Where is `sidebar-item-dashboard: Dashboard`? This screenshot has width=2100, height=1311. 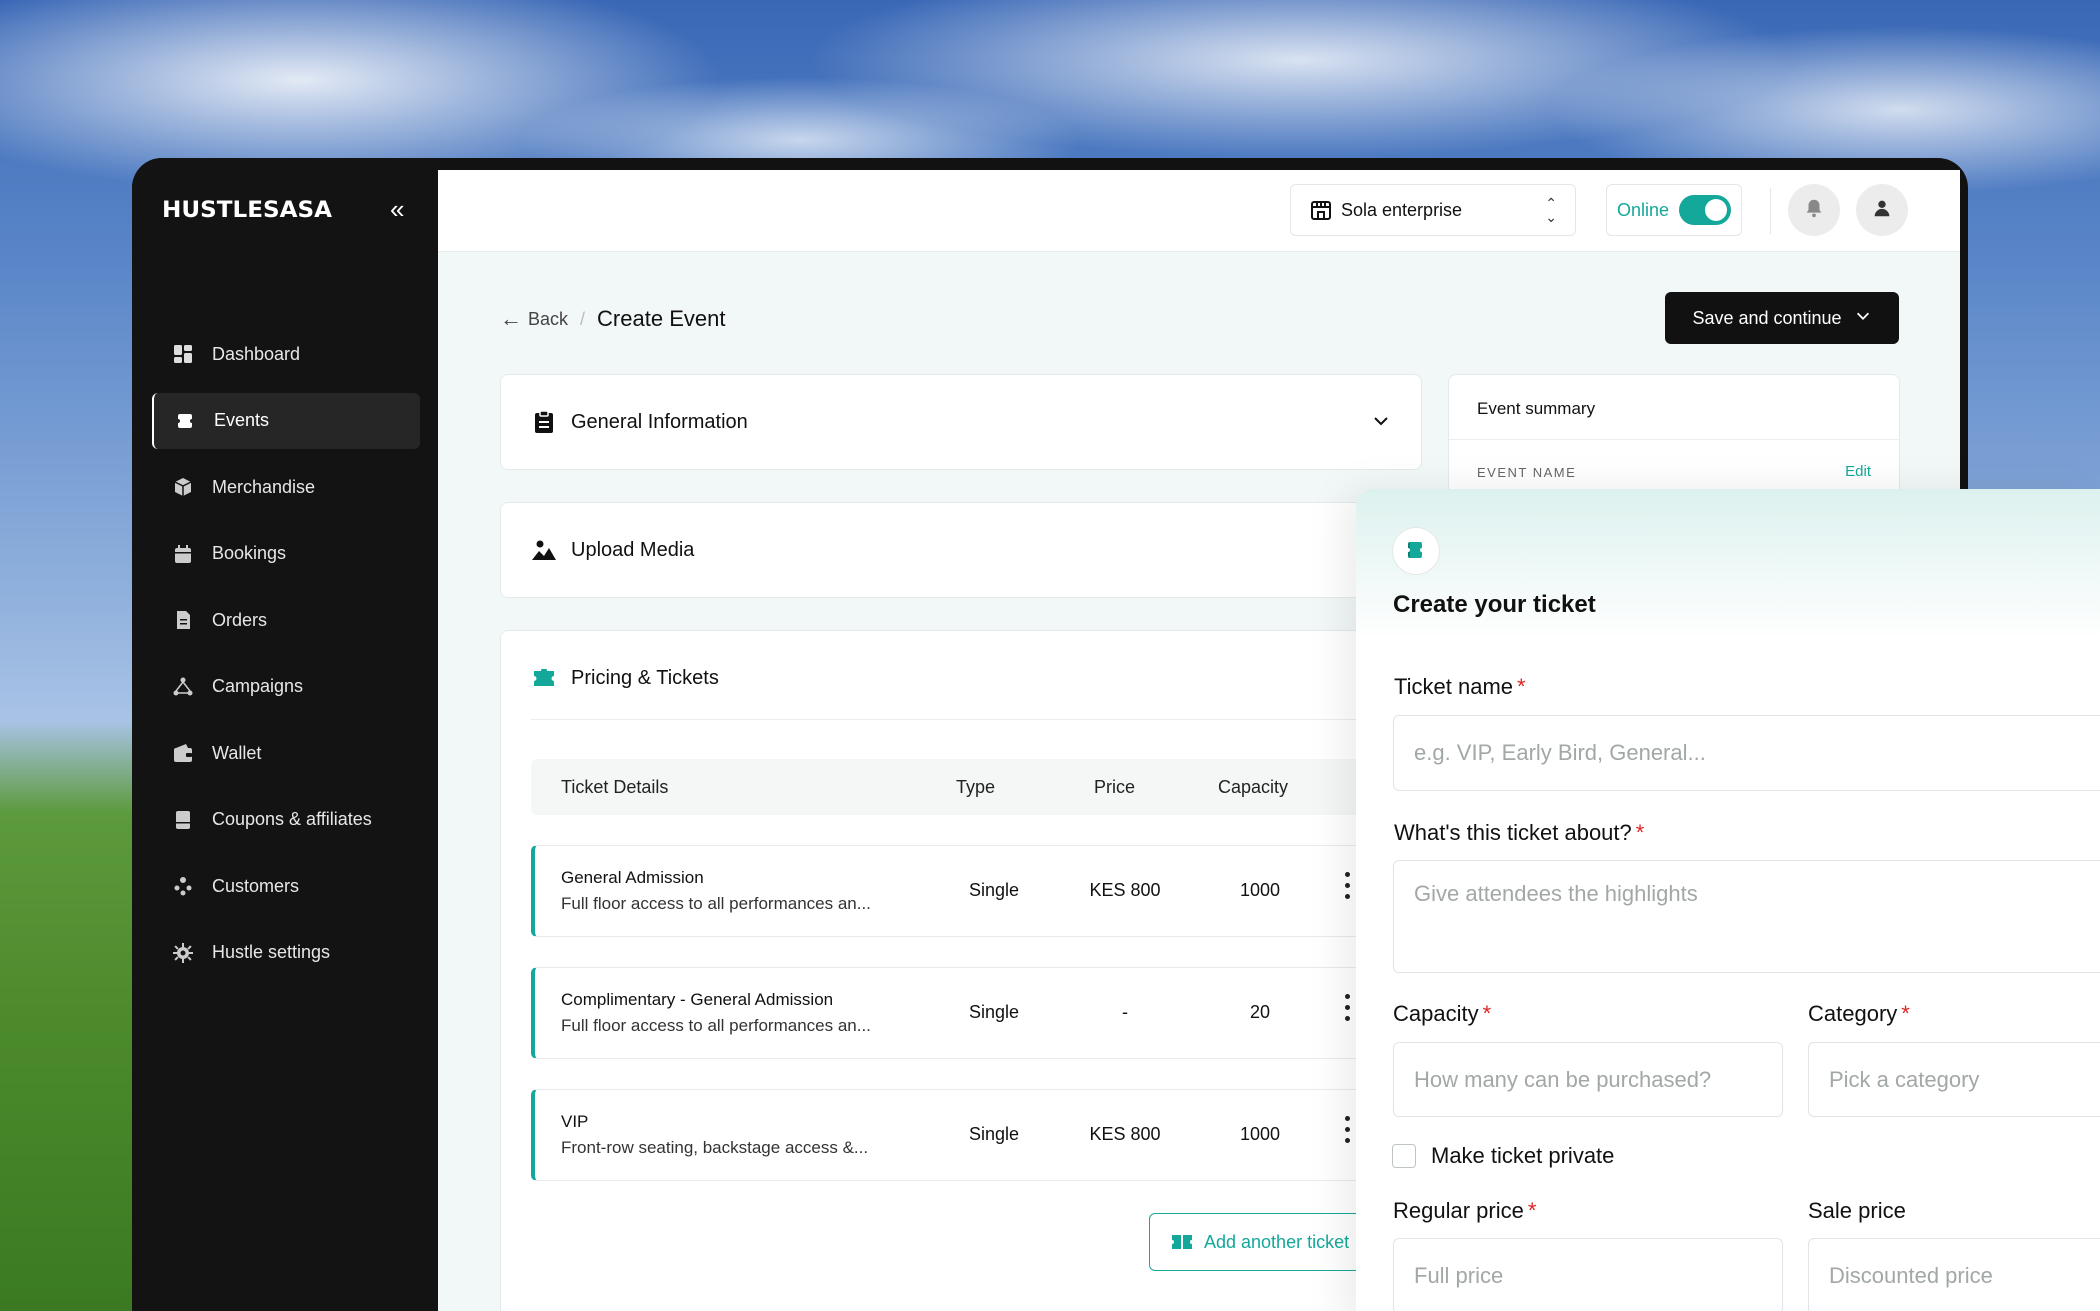 sidebar-item-dashboard: Dashboard is located at coordinates (286, 354).